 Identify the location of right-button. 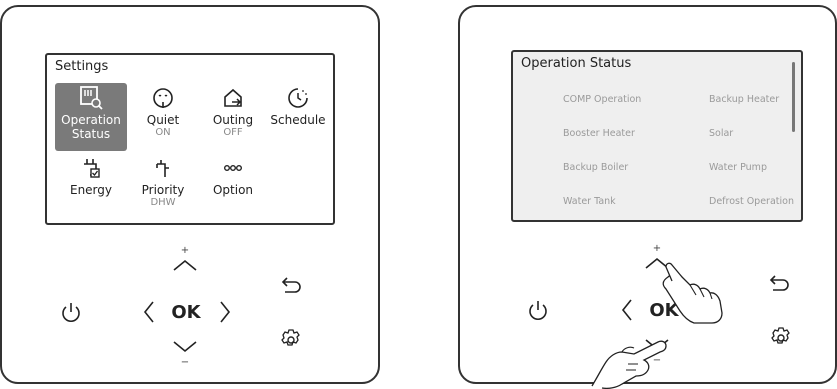
(225, 312).